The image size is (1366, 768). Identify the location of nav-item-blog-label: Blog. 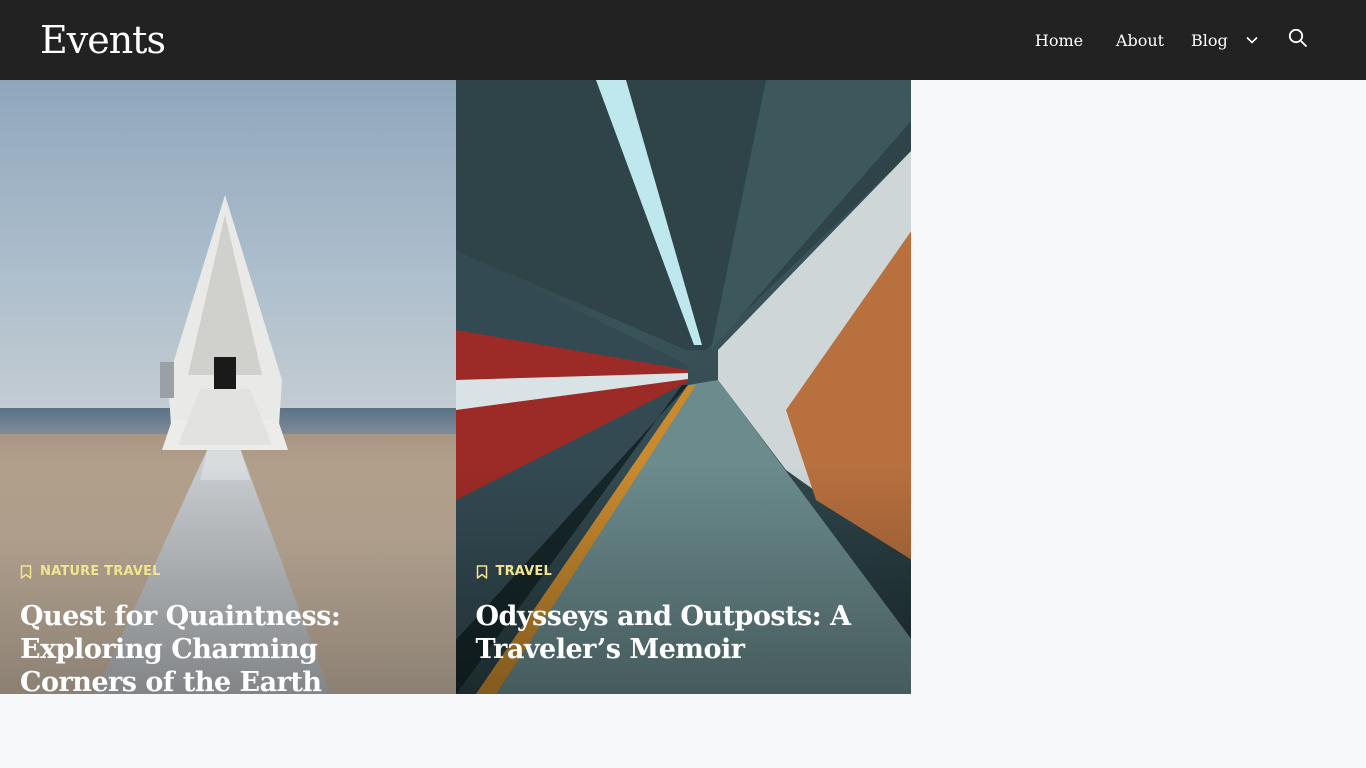
(1209, 40).